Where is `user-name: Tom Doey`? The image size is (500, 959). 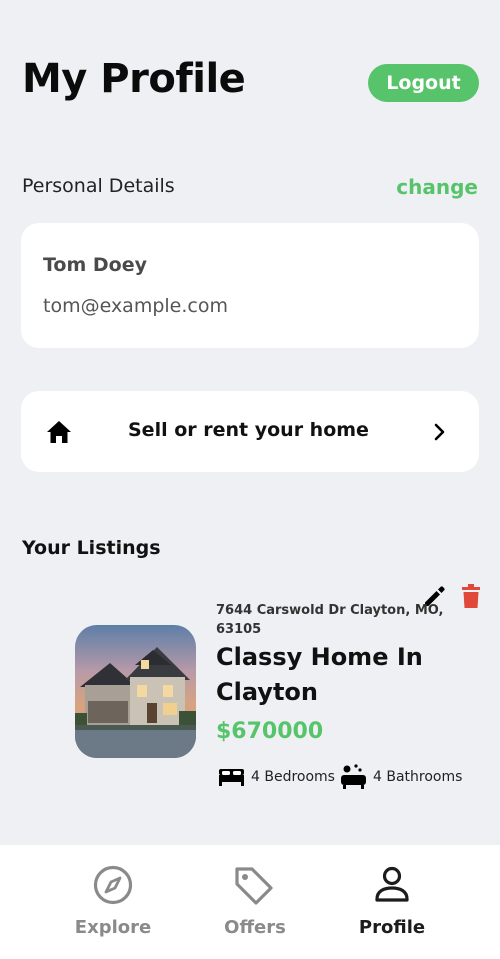 user-name: Tom Doey is located at coordinates (95, 265).